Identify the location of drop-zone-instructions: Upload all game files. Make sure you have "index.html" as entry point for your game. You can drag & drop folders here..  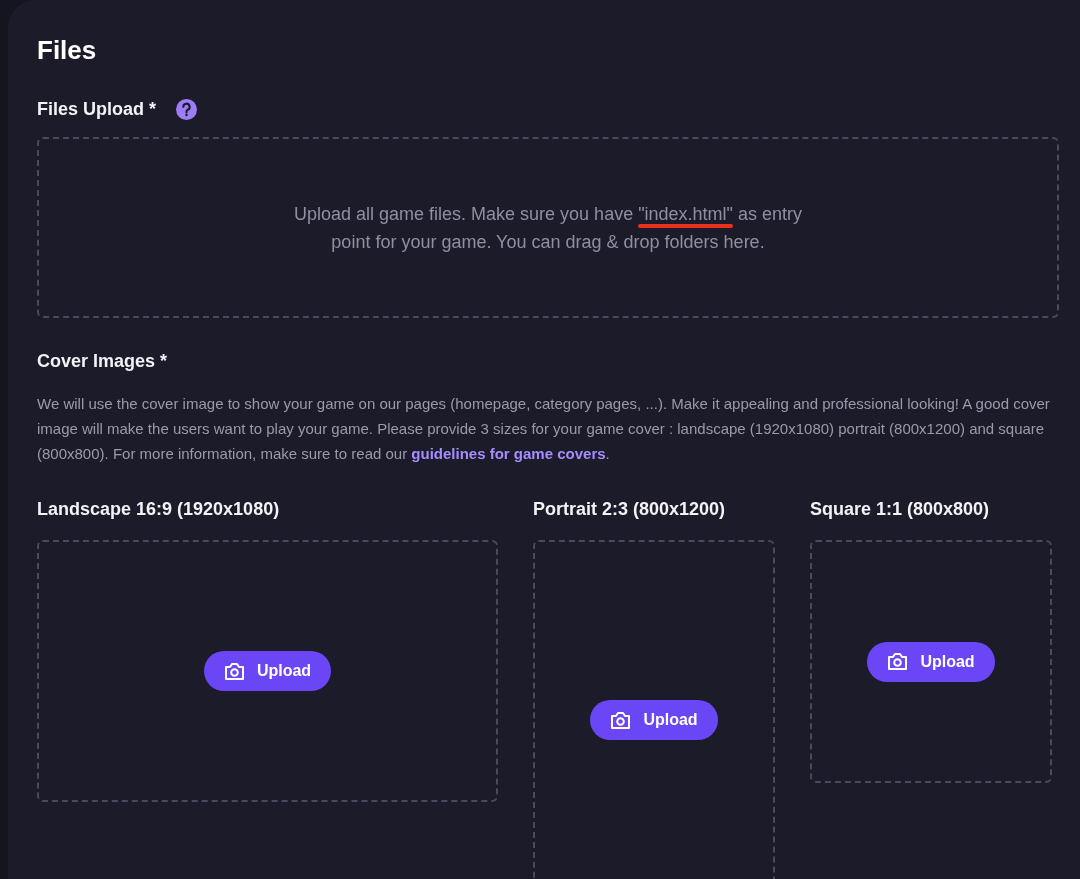
(547, 228).